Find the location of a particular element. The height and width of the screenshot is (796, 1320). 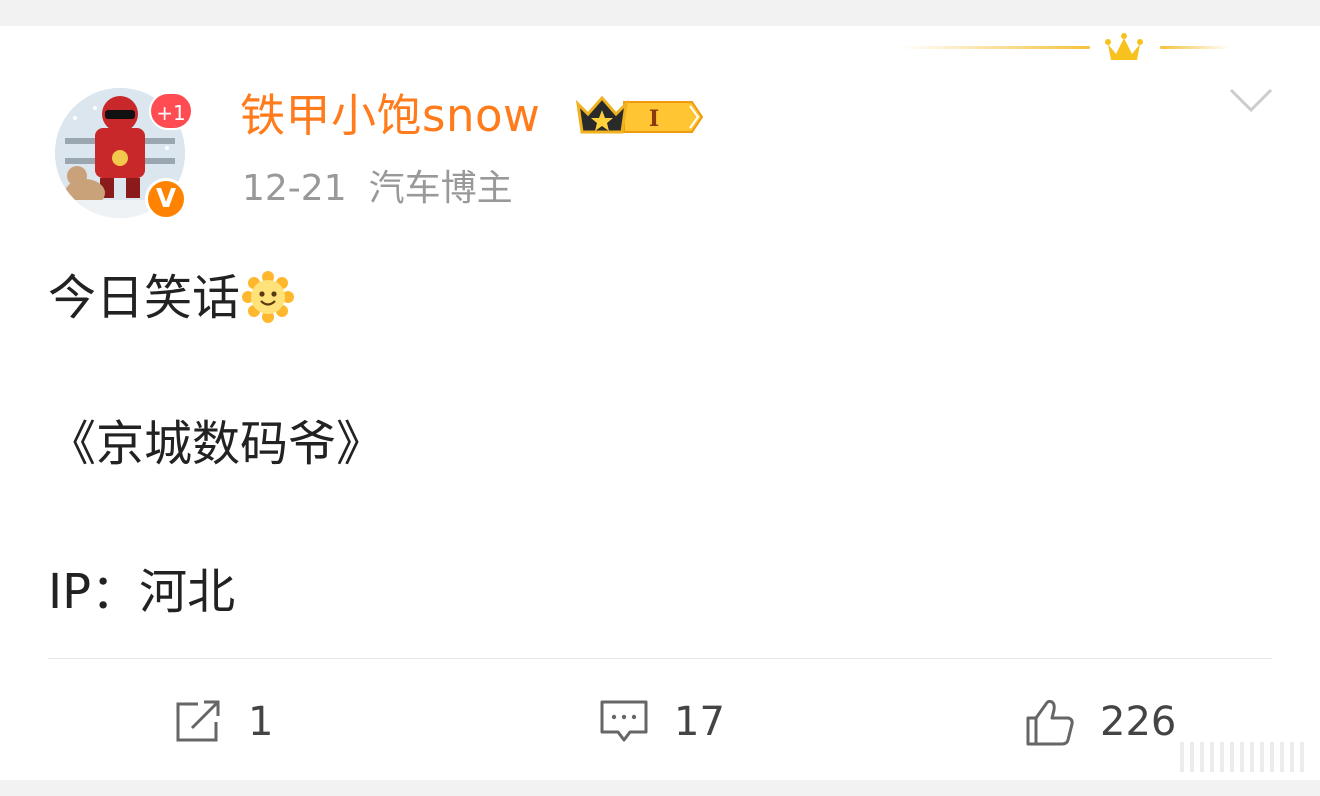

post-meta: 12-21 汽车博主 is located at coordinates (377, 189).